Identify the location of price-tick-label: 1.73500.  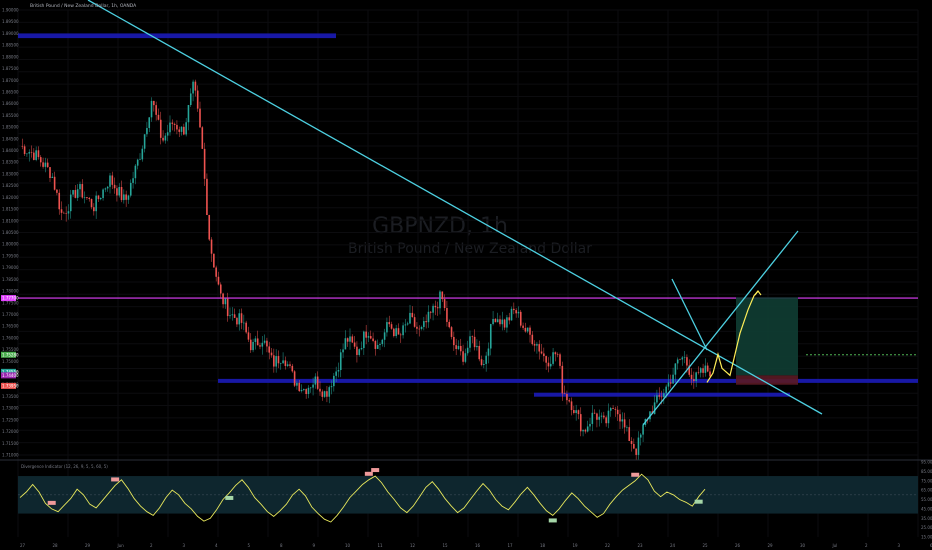
(10, 396).